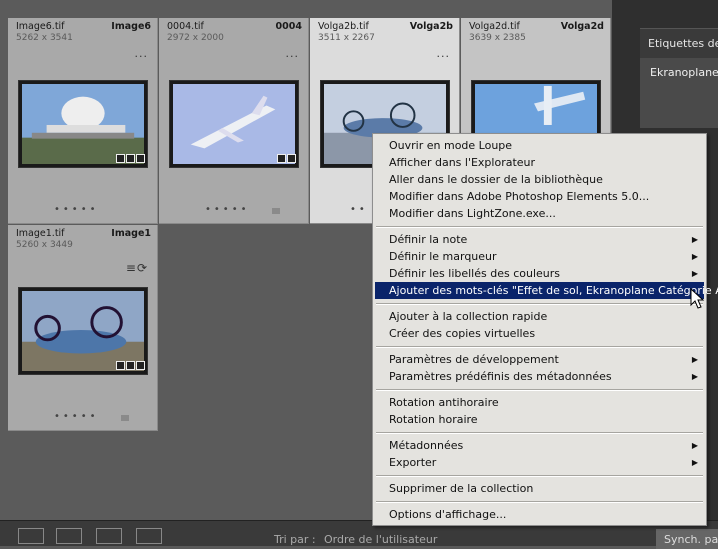 The image size is (718, 549). Describe the element at coordinates (295, 539) in the screenshot. I see `sort-label: Tri par :` at that location.